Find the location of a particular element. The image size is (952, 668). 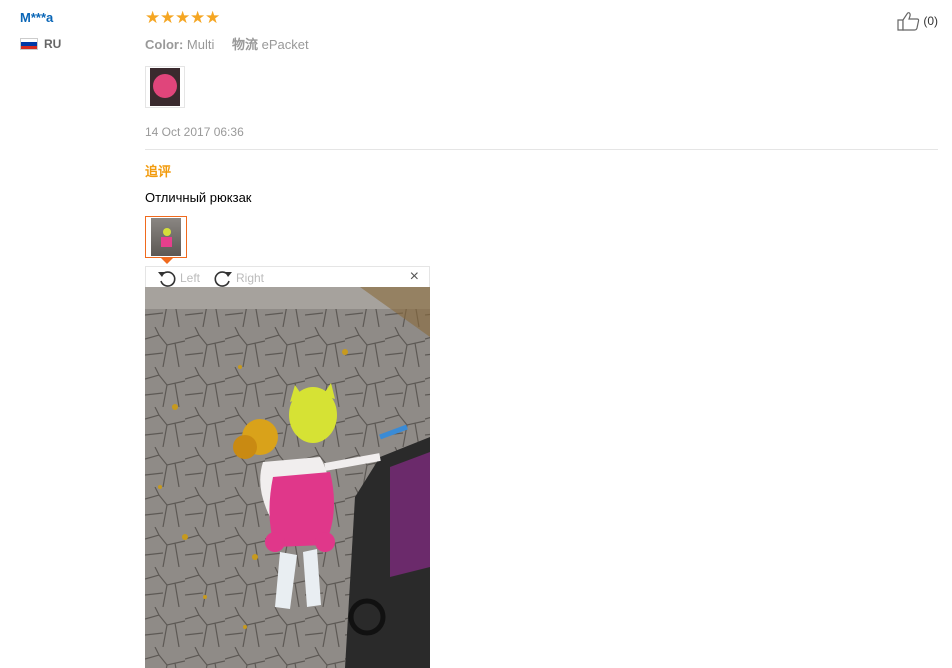

divider is located at coordinates (541, 149).